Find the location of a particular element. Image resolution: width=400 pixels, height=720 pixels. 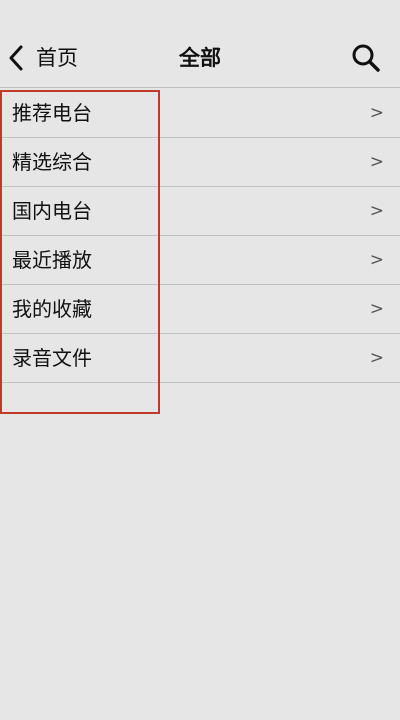

item-label: 国内电台 is located at coordinates (52, 211).